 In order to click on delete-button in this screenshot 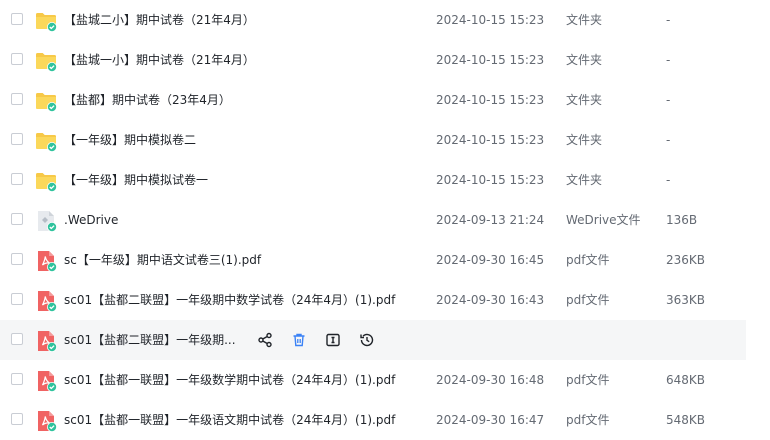, I will do `click(299, 340)`.